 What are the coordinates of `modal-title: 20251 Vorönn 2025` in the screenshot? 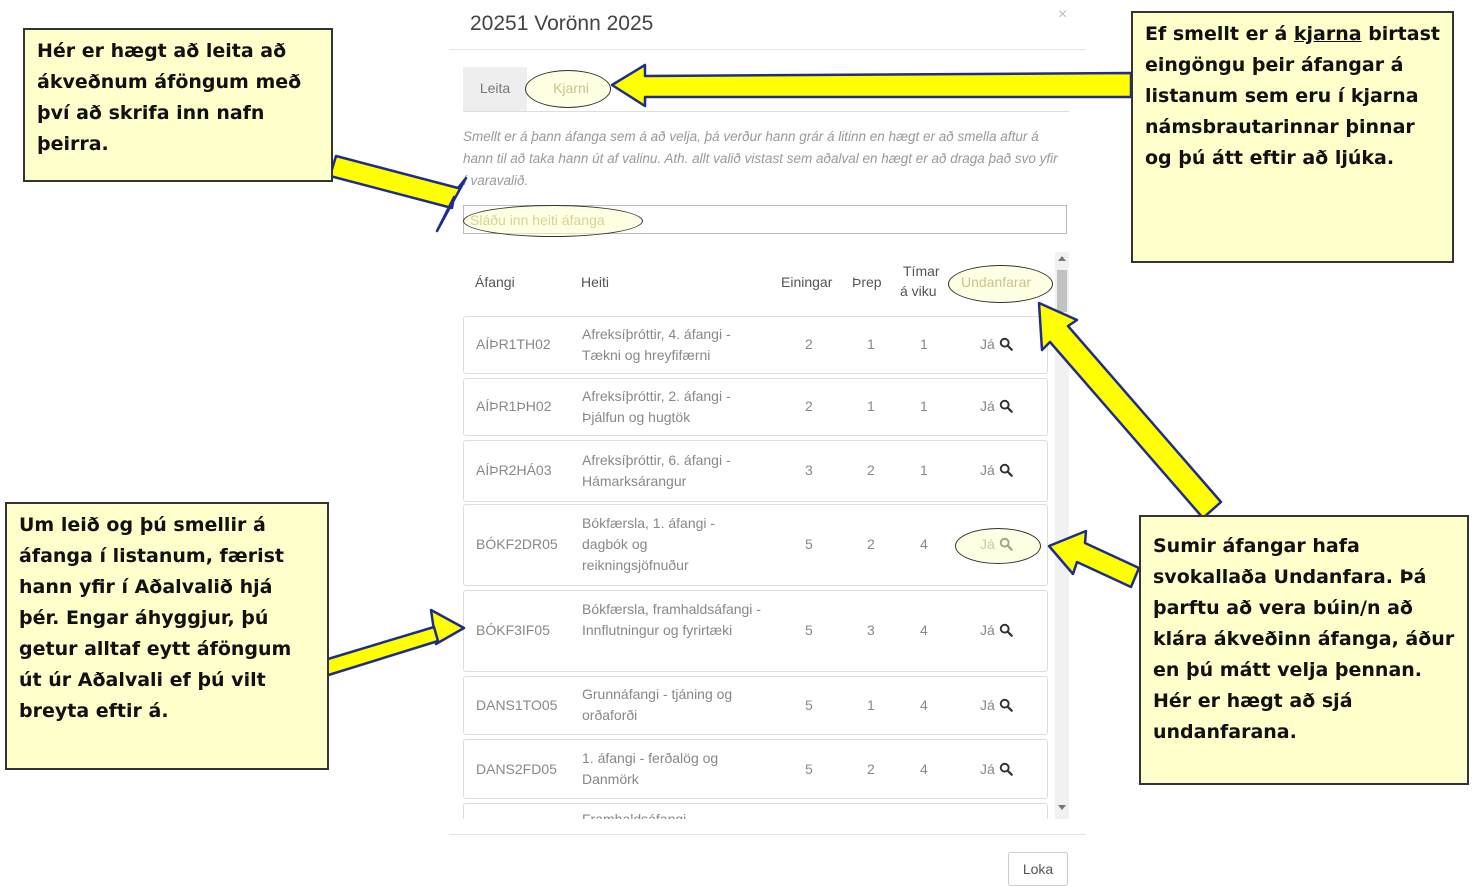 It's located at (562, 23).